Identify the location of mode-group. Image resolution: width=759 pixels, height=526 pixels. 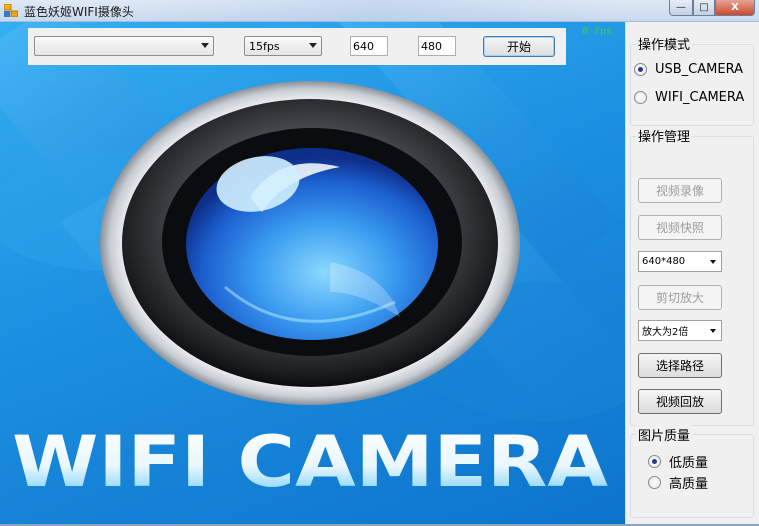
(692, 85).